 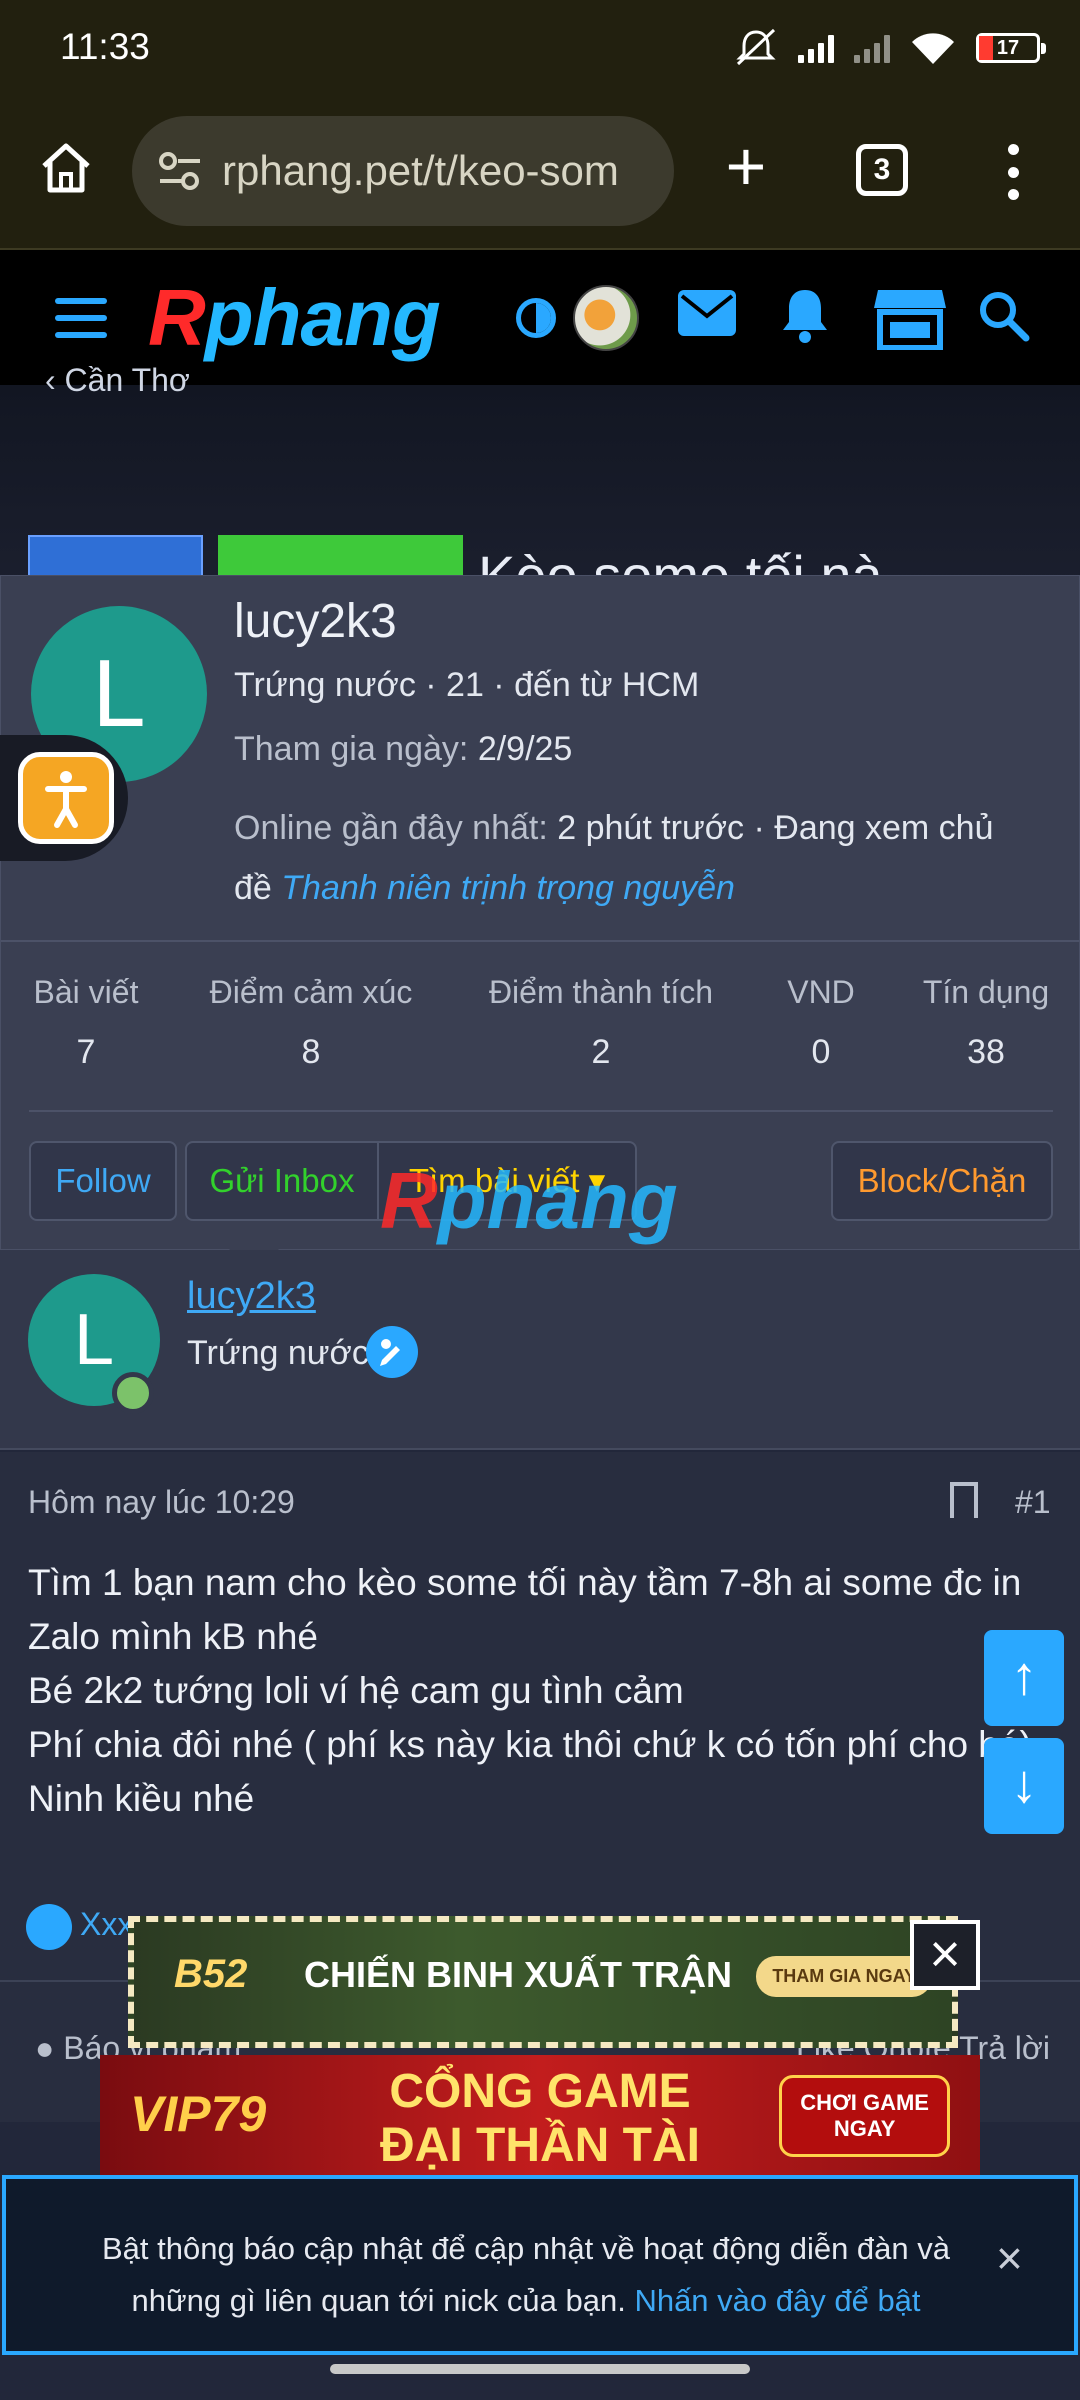 What do you see at coordinates (540, 50) in the screenshot?
I see `status-bar: 11:33 17` at bounding box center [540, 50].